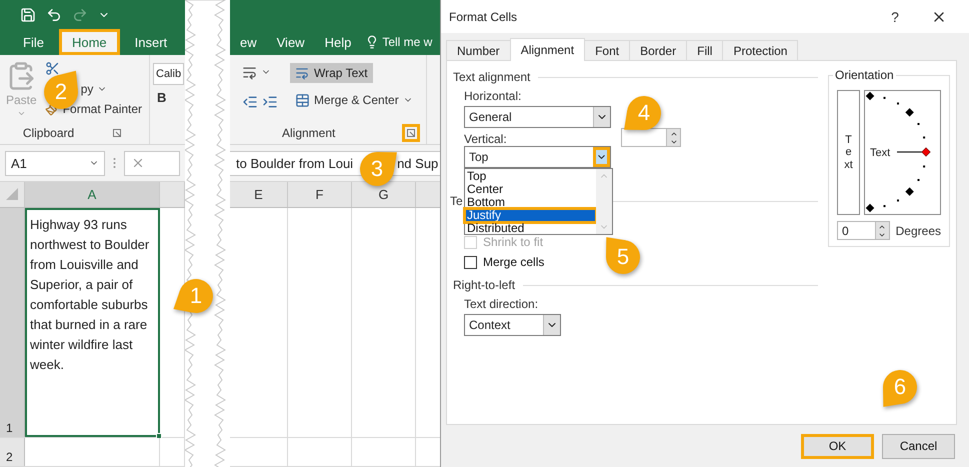 This screenshot has width=969, height=467. What do you see at coordinates (512, 325) in the screenshot?
I see `text-direction-select: Context` at bounding box center [512, 325].